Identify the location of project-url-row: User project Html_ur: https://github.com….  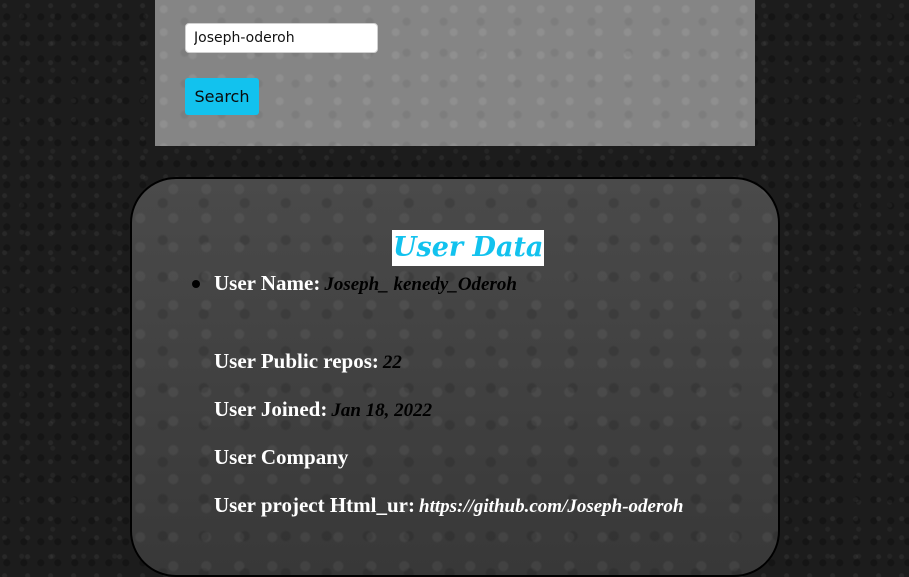
(448, 505).